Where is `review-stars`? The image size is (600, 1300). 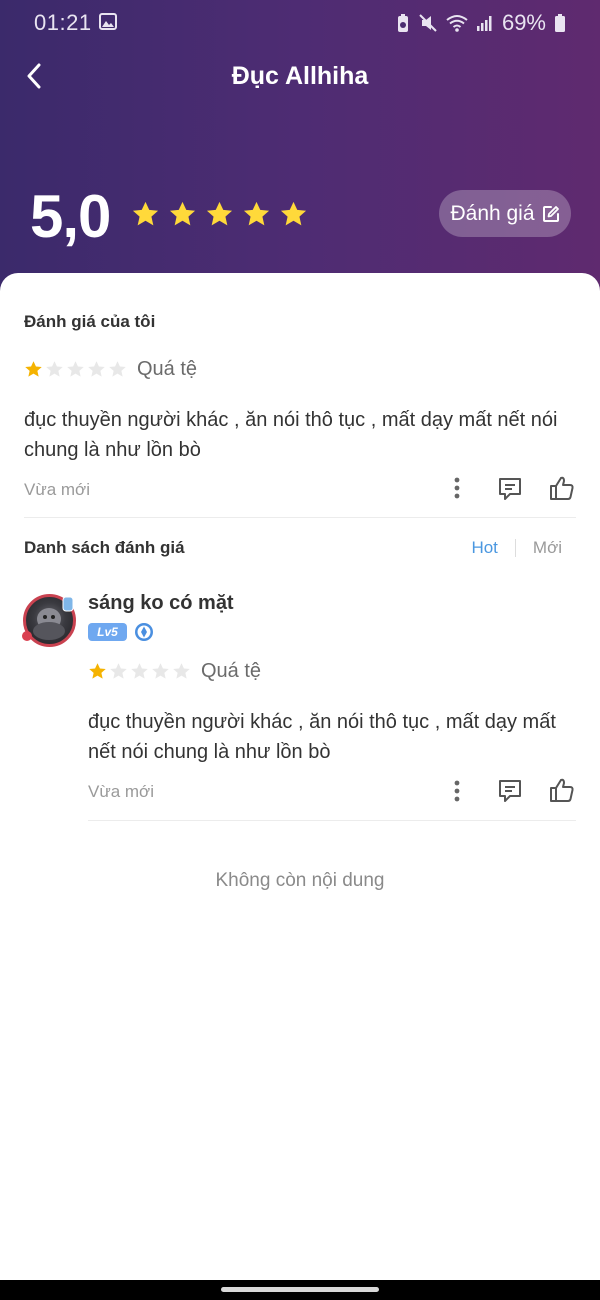 review-stars is located at coordinates (139, 671).